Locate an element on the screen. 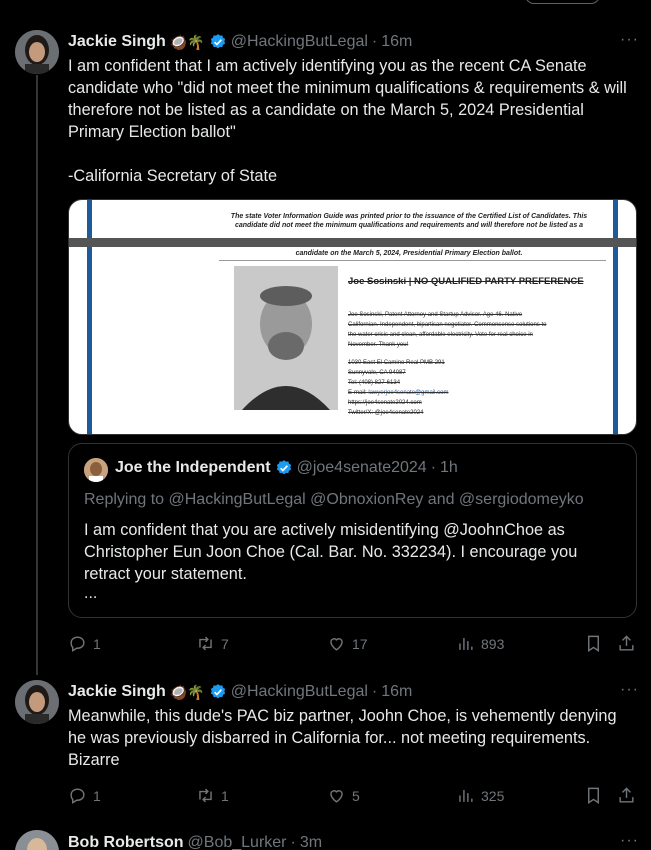 This screenshot has width=651, height=850. avatar-bob-robertson is located at coordinates (37, 840).